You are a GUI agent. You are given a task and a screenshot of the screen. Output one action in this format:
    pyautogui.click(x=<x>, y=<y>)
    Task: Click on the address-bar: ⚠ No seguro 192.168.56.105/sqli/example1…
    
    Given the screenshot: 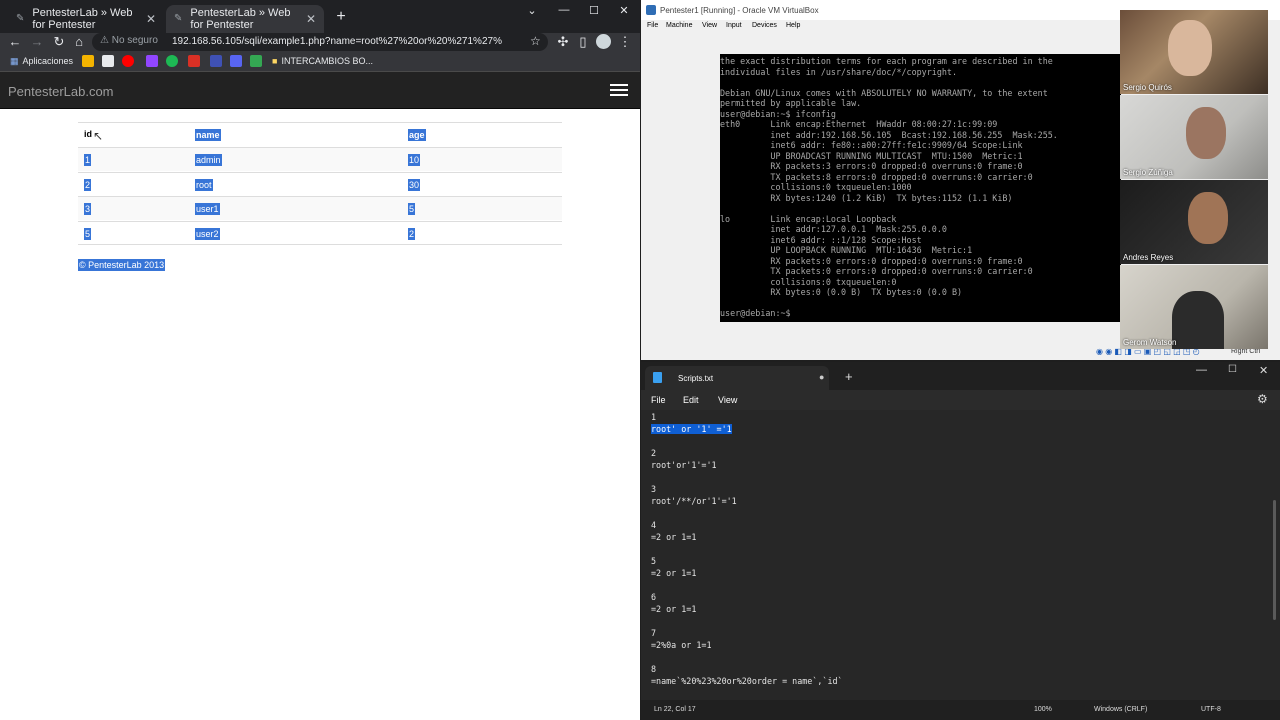 What is the action you would take?
    pyautogui.click(x=320, y=42)
    